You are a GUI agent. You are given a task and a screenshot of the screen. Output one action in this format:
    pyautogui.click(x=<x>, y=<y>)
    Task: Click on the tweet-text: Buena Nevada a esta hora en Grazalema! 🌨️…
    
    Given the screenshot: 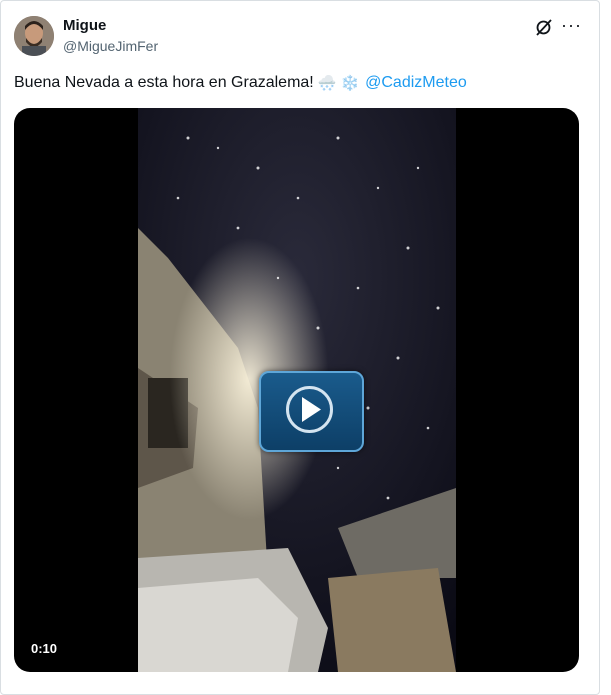 What is the action you would take?
    pyautogui.click(x=240, y=83)
    